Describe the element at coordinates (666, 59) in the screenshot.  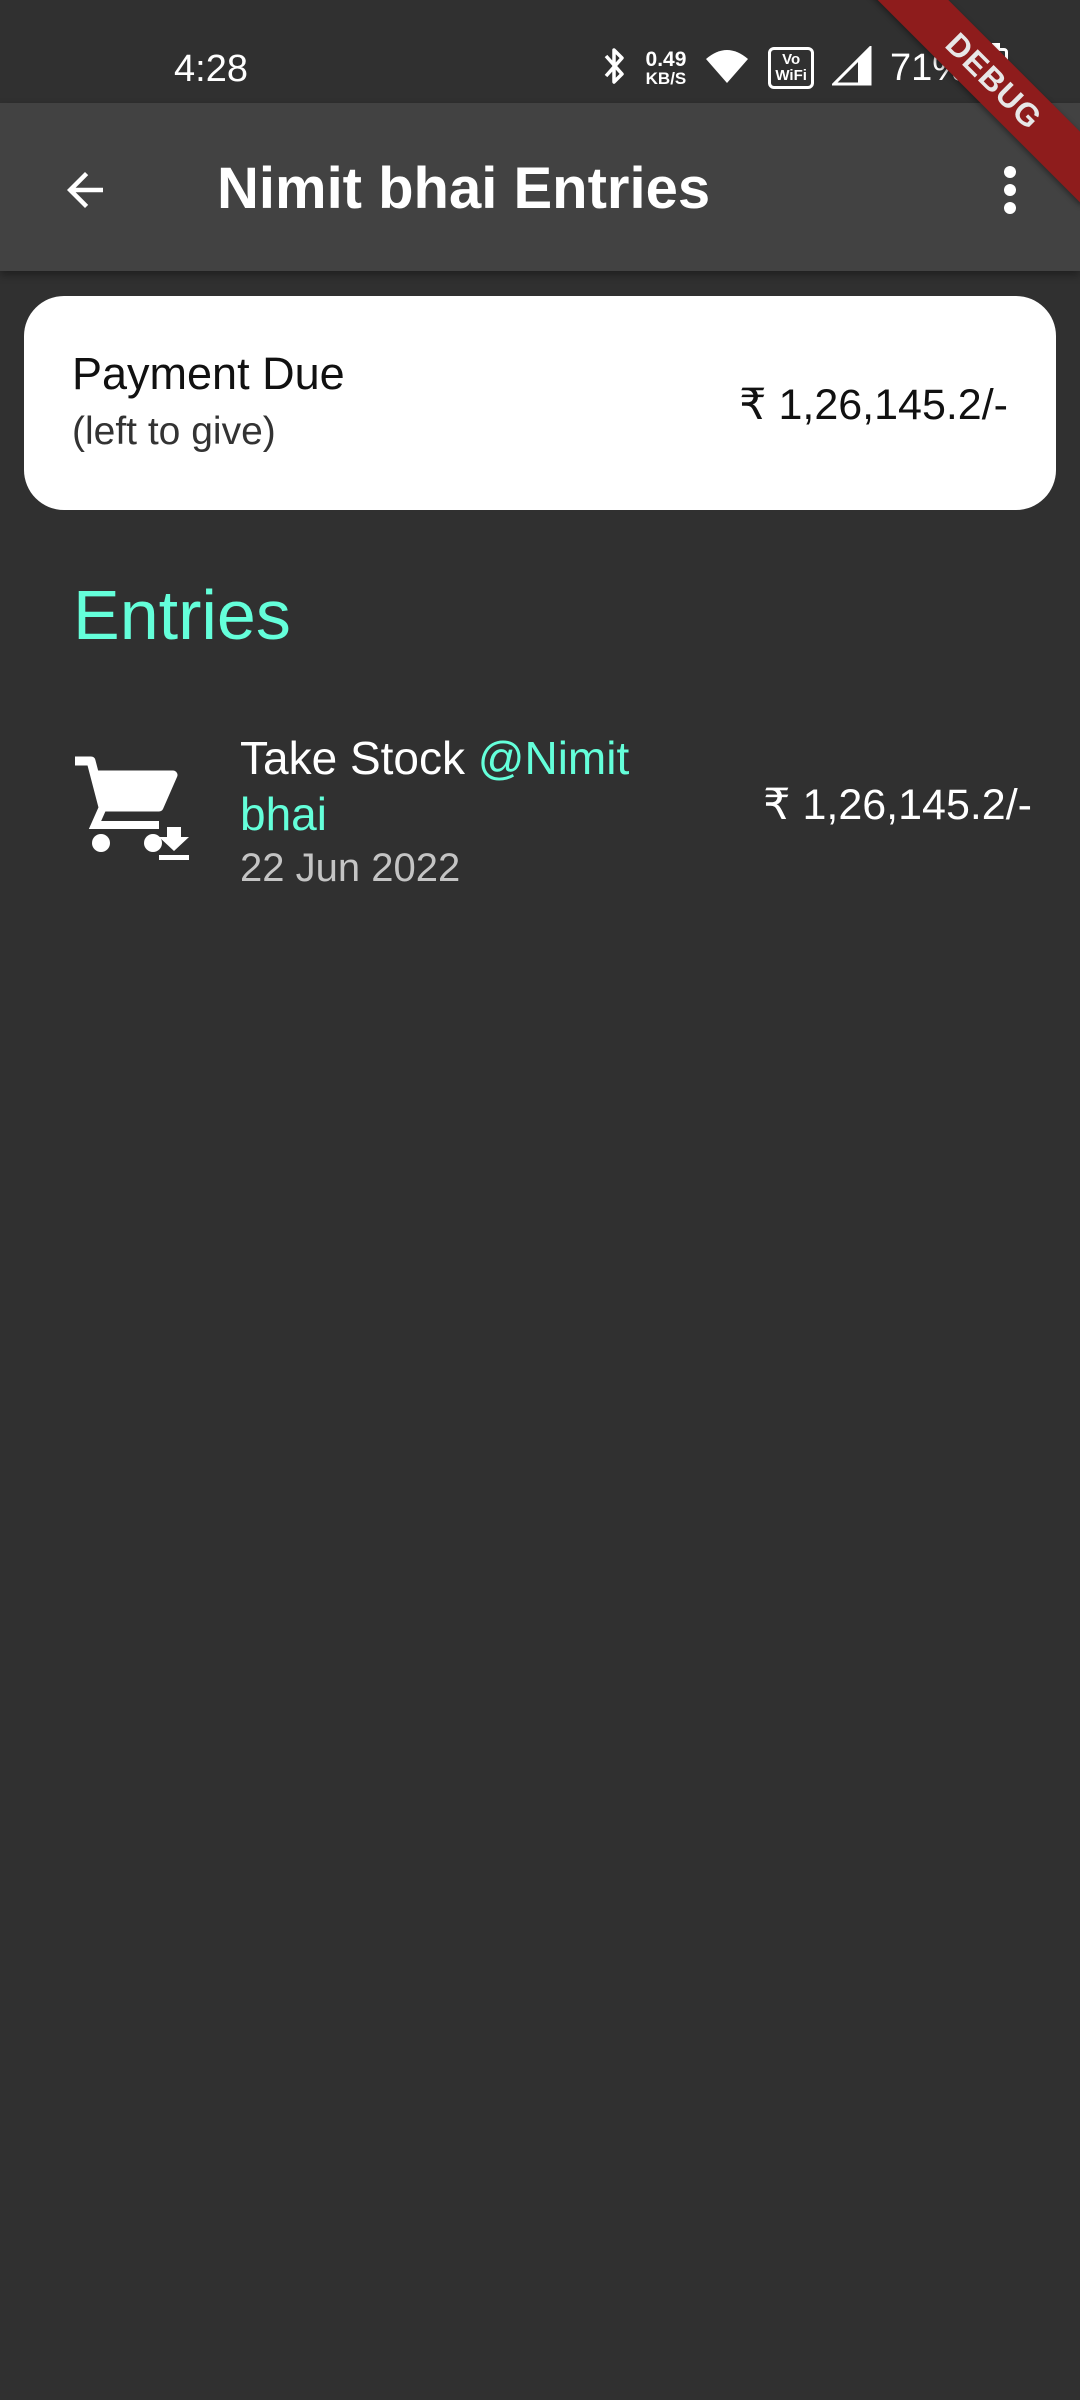
I see `net-speed-value: 0.49` at that location.